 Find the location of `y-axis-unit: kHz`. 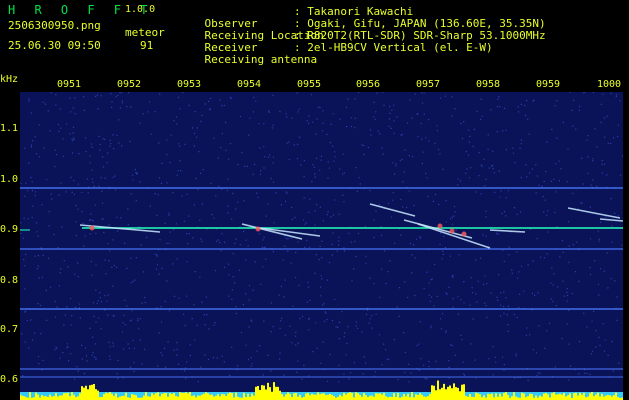

y-axis-unit: kHz is located at coordinates (9, 79).